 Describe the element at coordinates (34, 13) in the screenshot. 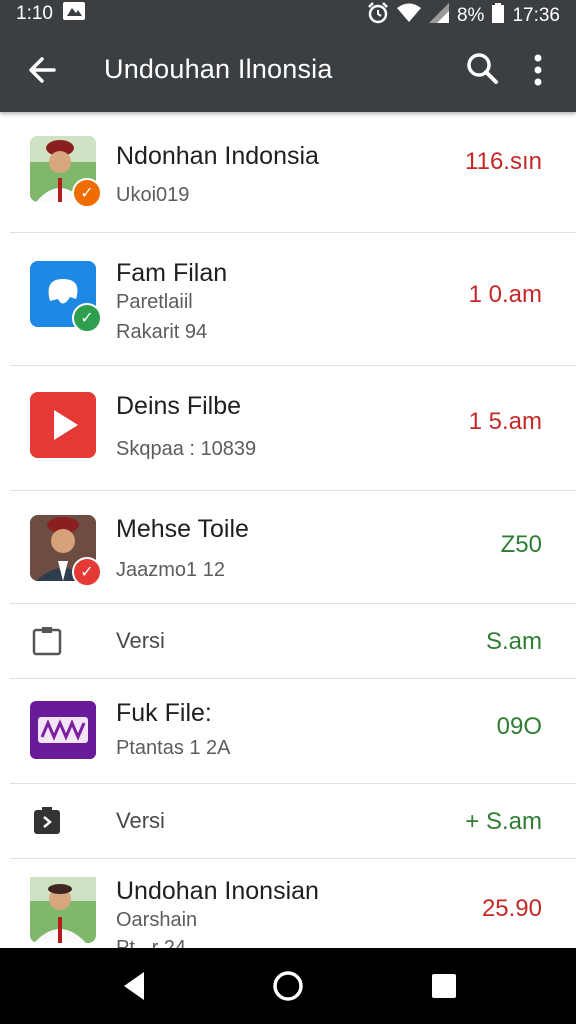

I see `status-time-left: 1:10` at that location.